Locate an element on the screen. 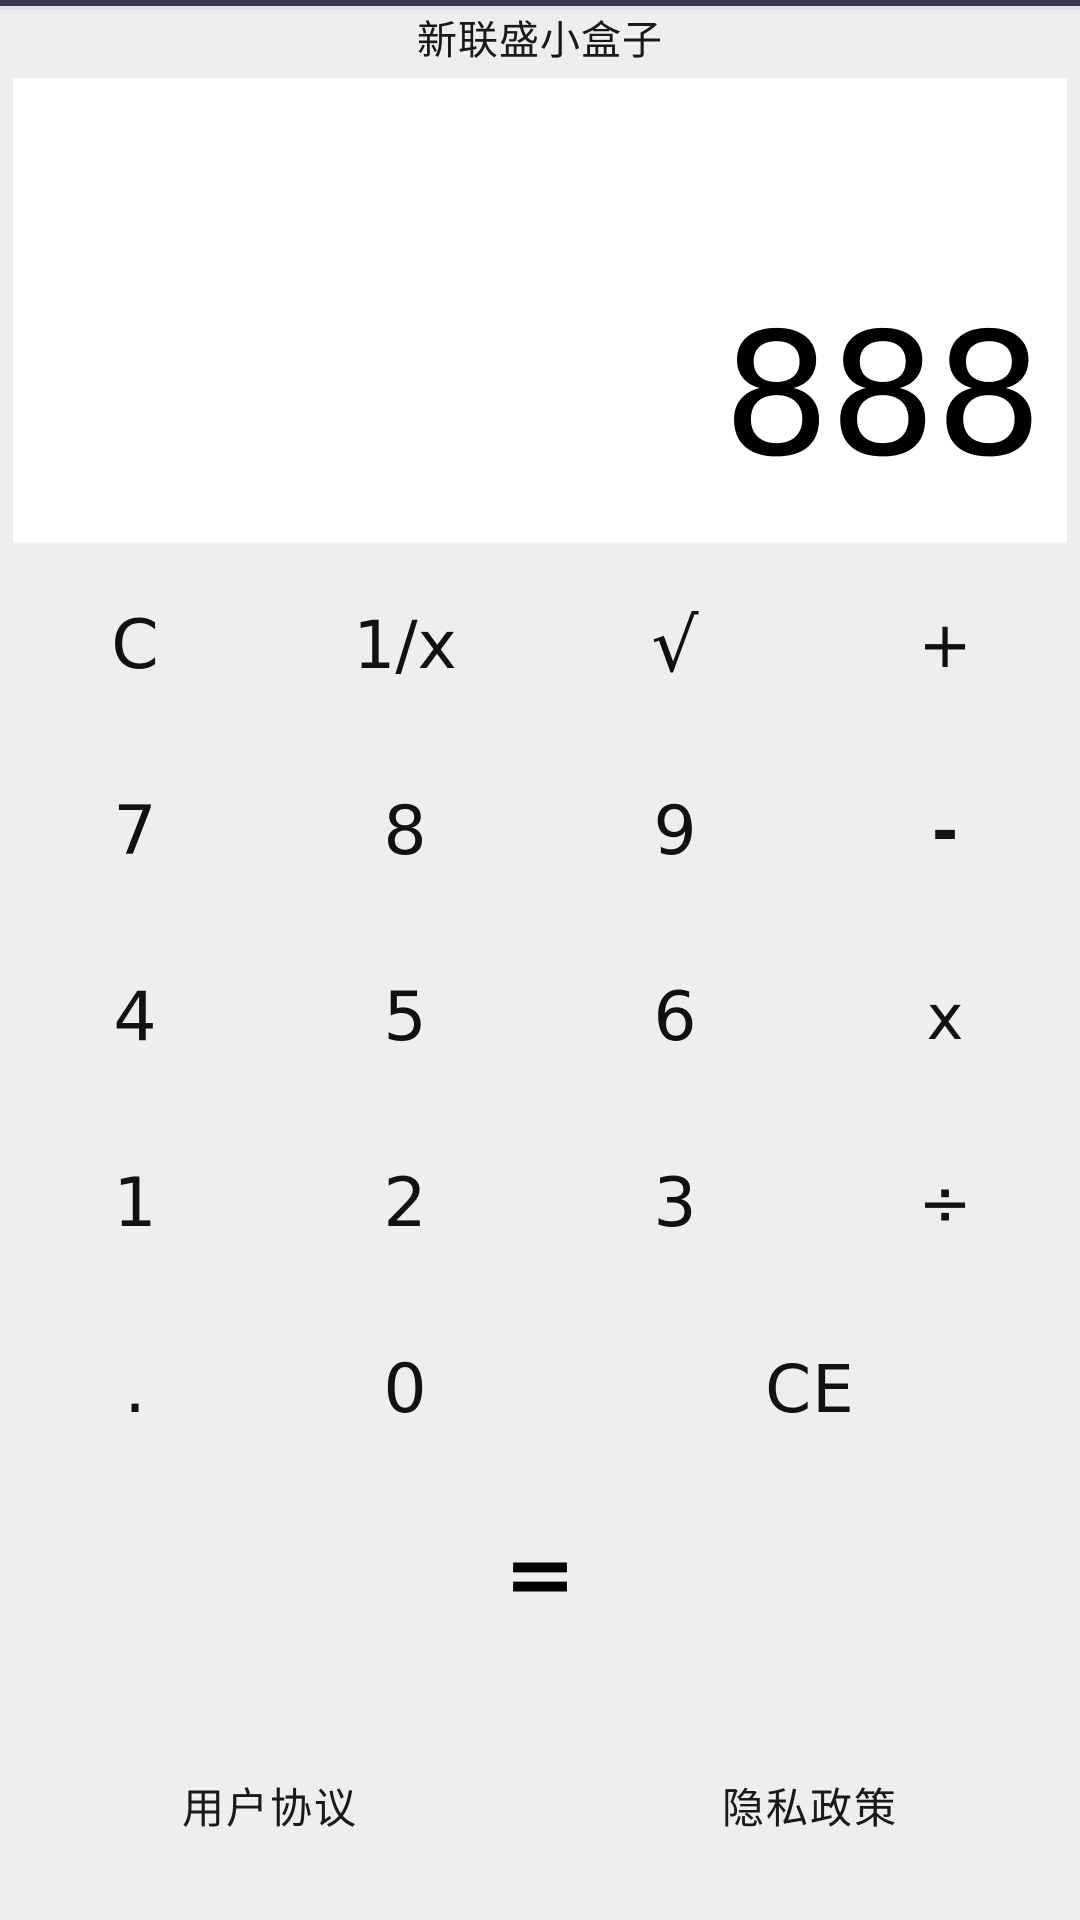 This screenshot has width=1080, height=1920. key-two: 2 is located at coordinates (405, 1204).